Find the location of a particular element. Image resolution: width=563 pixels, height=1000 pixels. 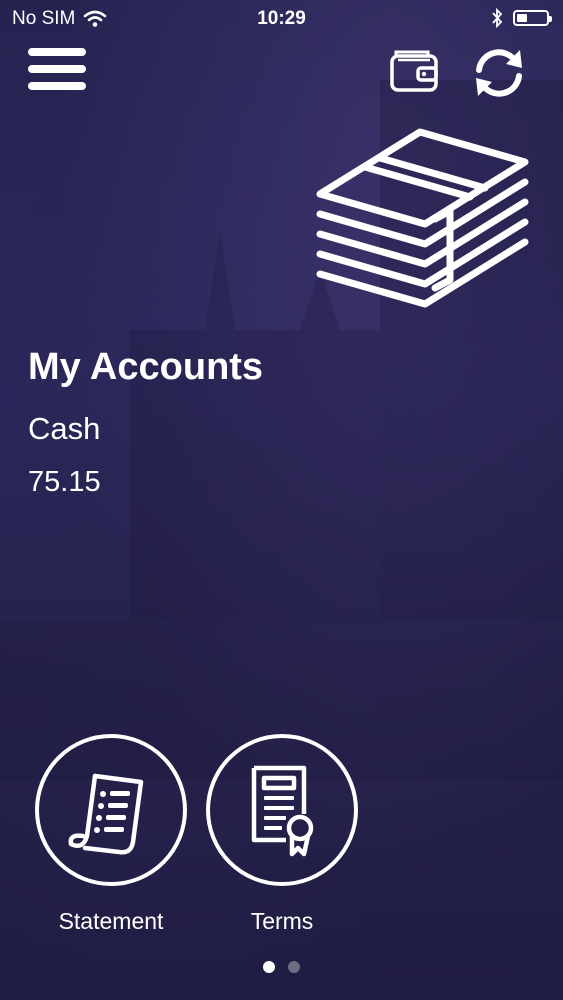

account-balance: 75.15 is located at coordinates (64, 482).